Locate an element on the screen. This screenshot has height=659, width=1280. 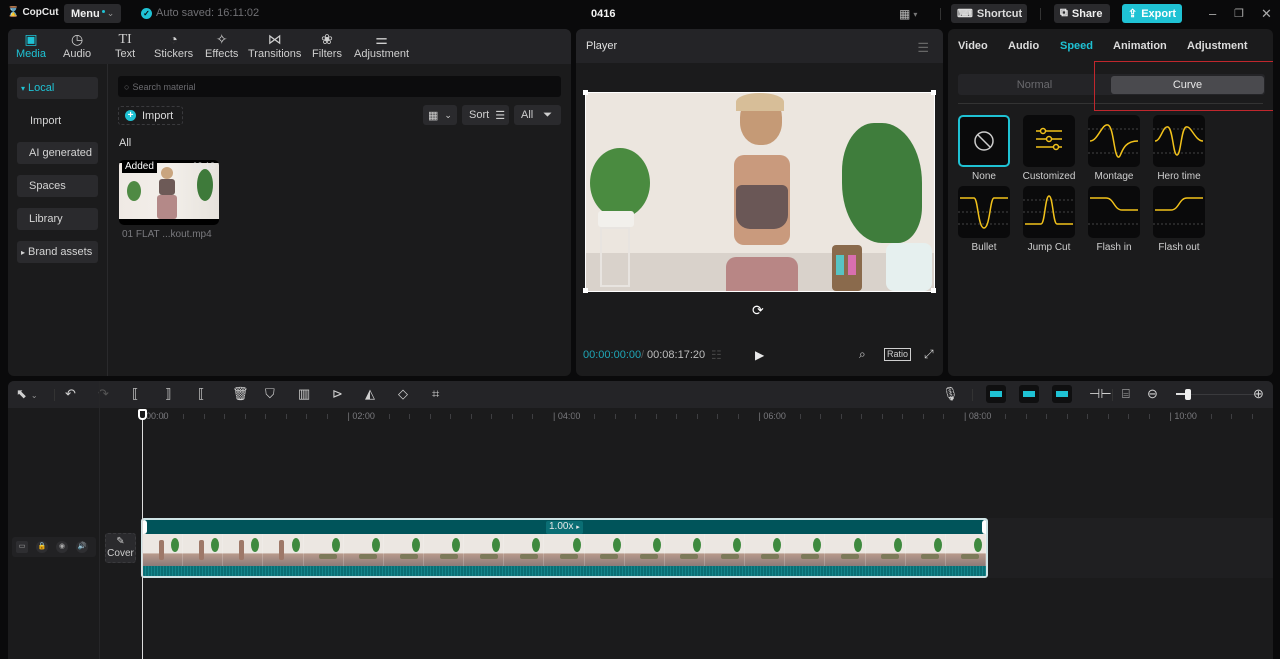
ratio-button: Ratio is located at coordinates (898, 354).